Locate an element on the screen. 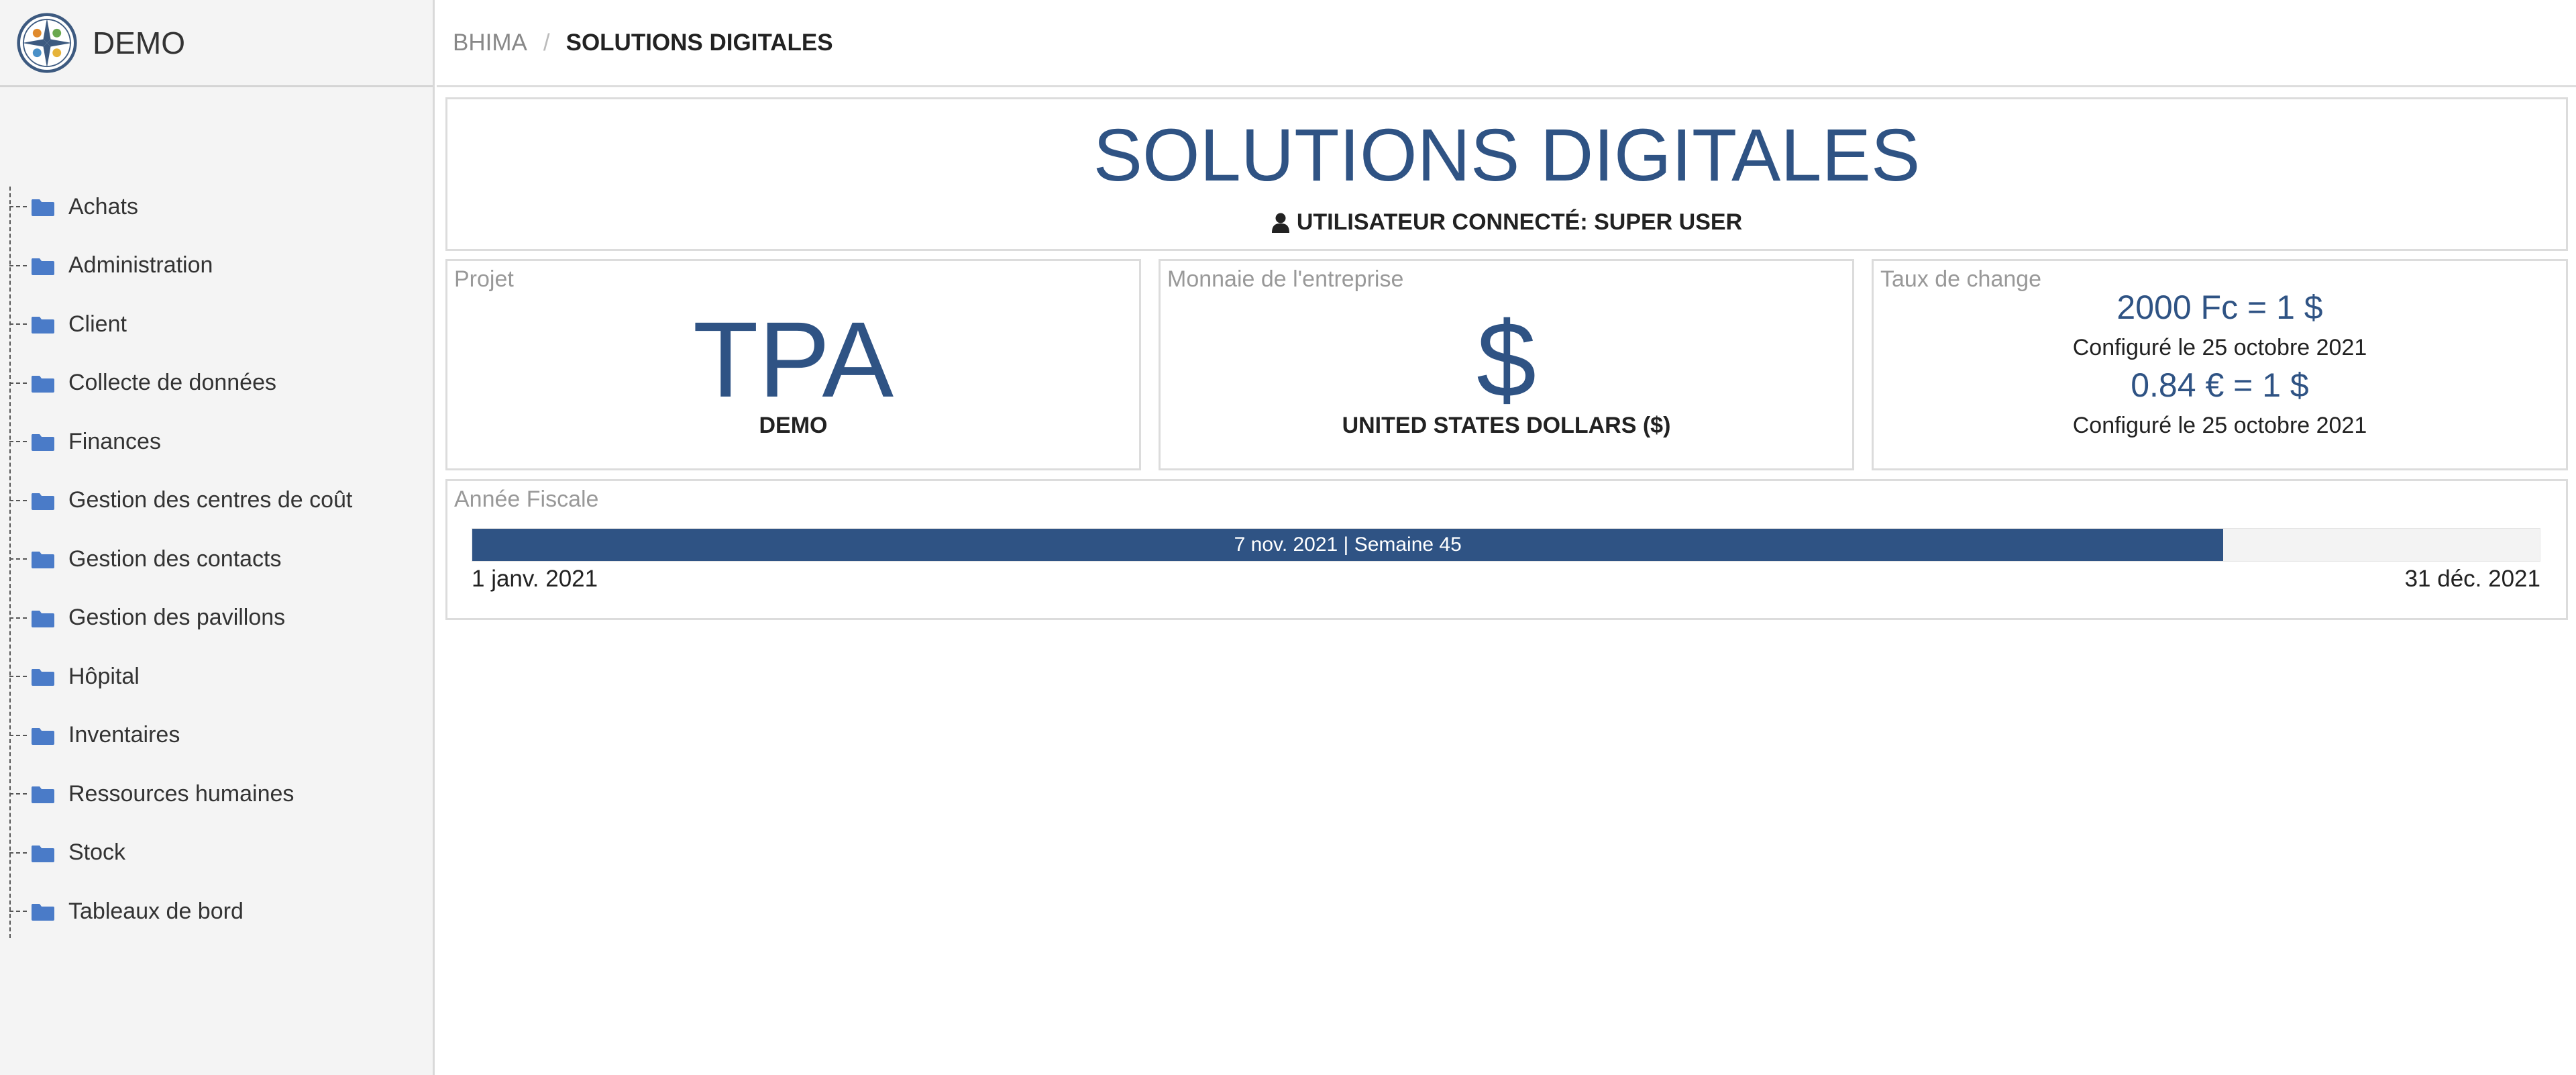 Image resolution: width=2576 pixels, height=1075 pixels. sidebar-item-label: Collecte de données is located at coordinates (172, 382).